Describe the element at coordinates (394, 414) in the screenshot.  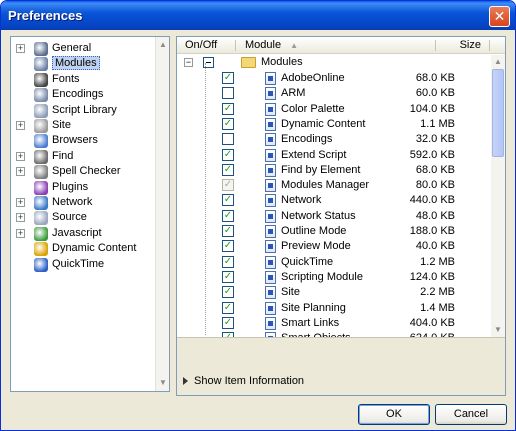
I see `ok-button: OK` at that location.